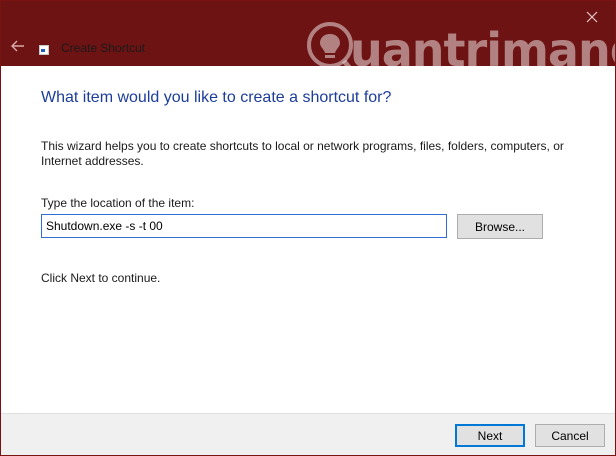  What do you see at coordinates (330, 47) in the screenshot?
I see `lightbulb-logo-icon` at bounding box center [330, 47].